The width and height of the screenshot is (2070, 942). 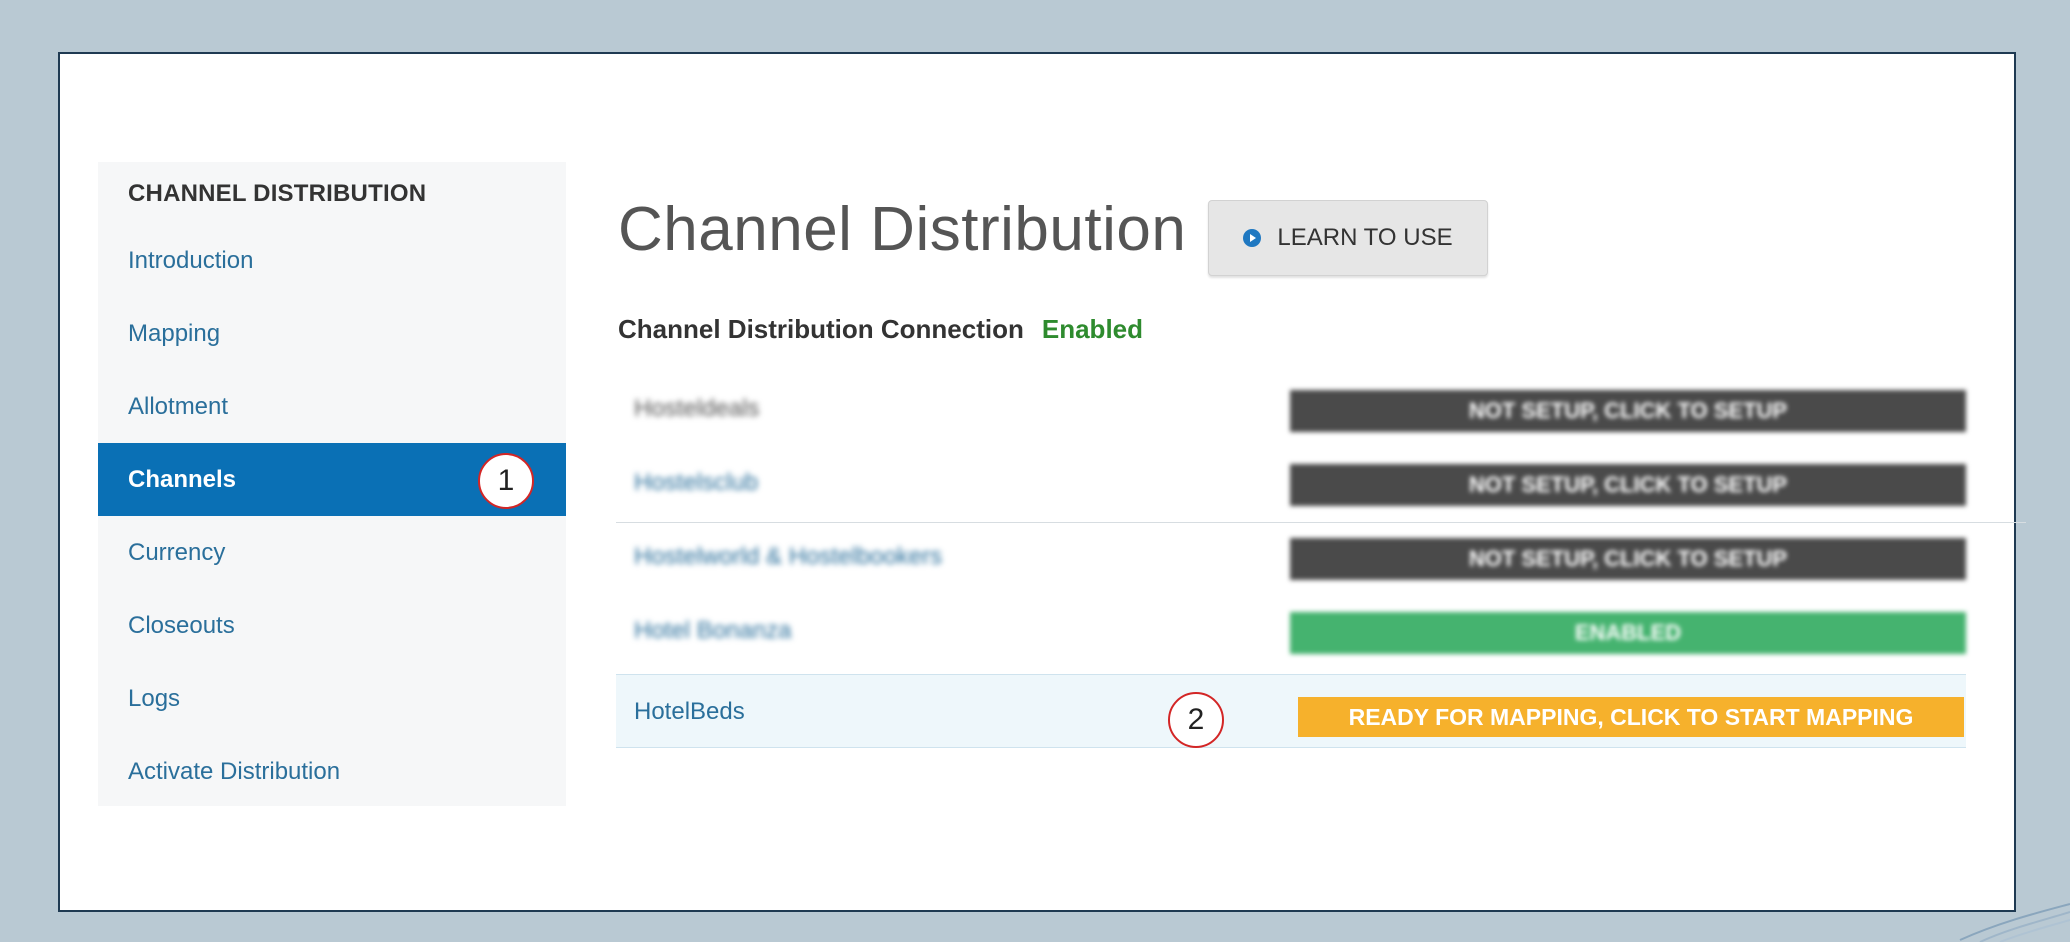 What do you see at coordinates (174, 333) in the screenshot?
I see `sidebar-item-label: Mapping` at bounding box center [174, 333].